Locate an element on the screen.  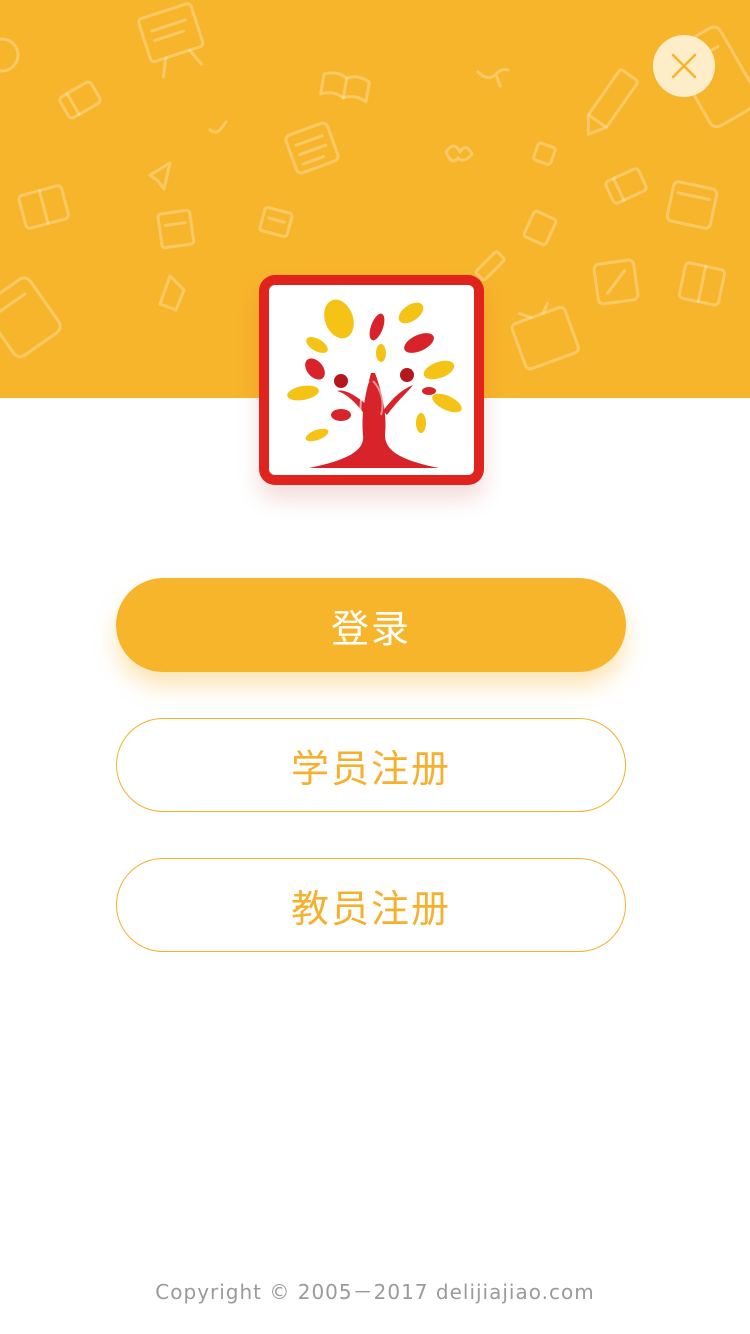
app-logo is located at coordinates (371, 380).